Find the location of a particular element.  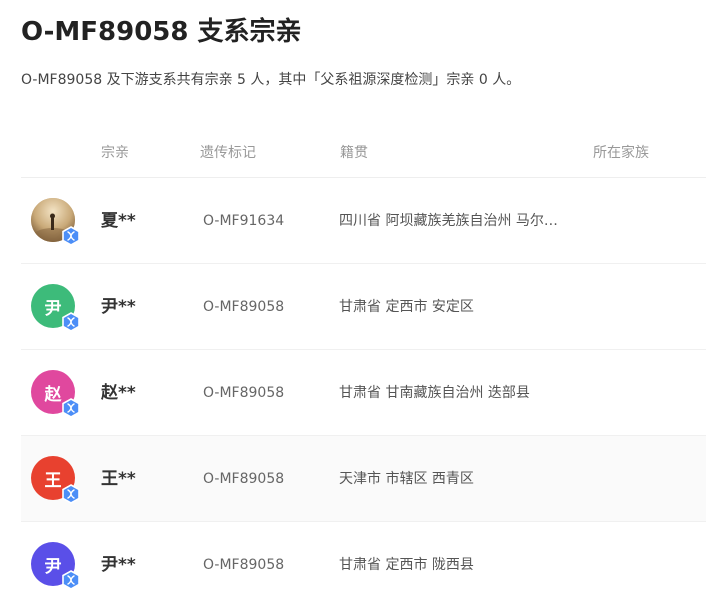

relative-name: 王** is located at coordinates (118, 479).